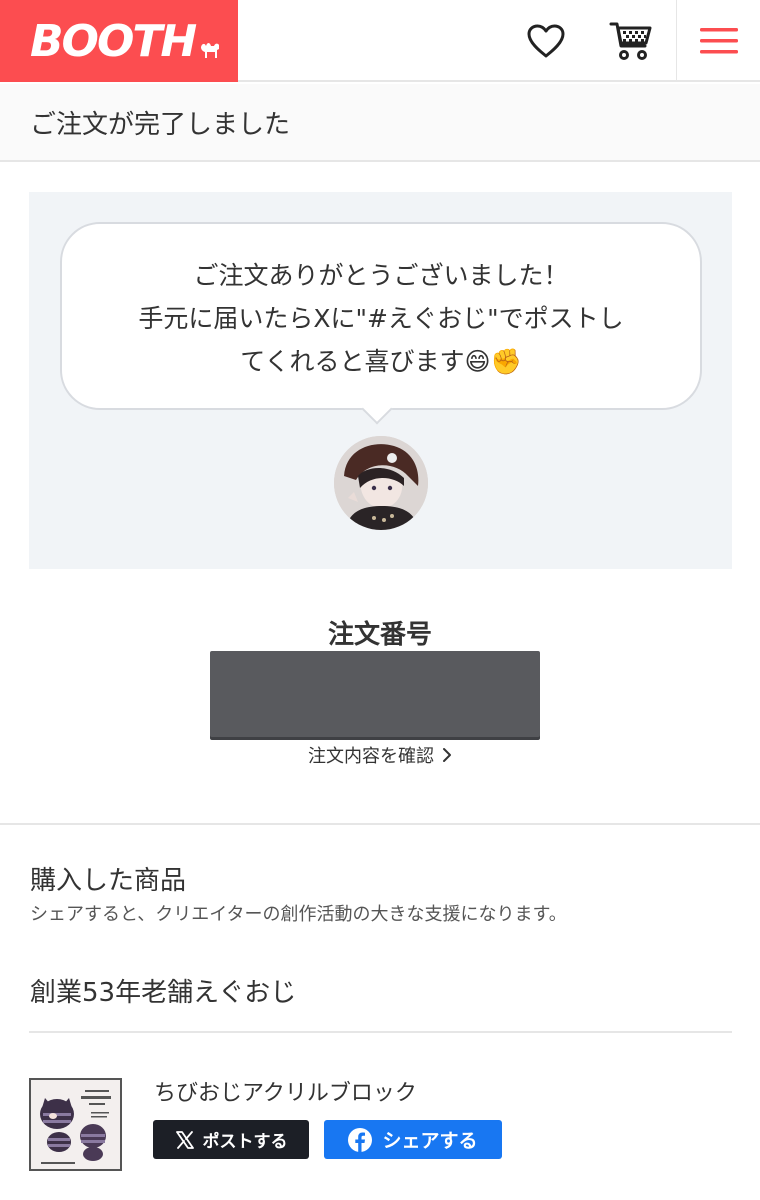 The height and width of the screenshot is (1200, 760). I want to click on post-to-x-button: ポストする, so click(231, 1139).